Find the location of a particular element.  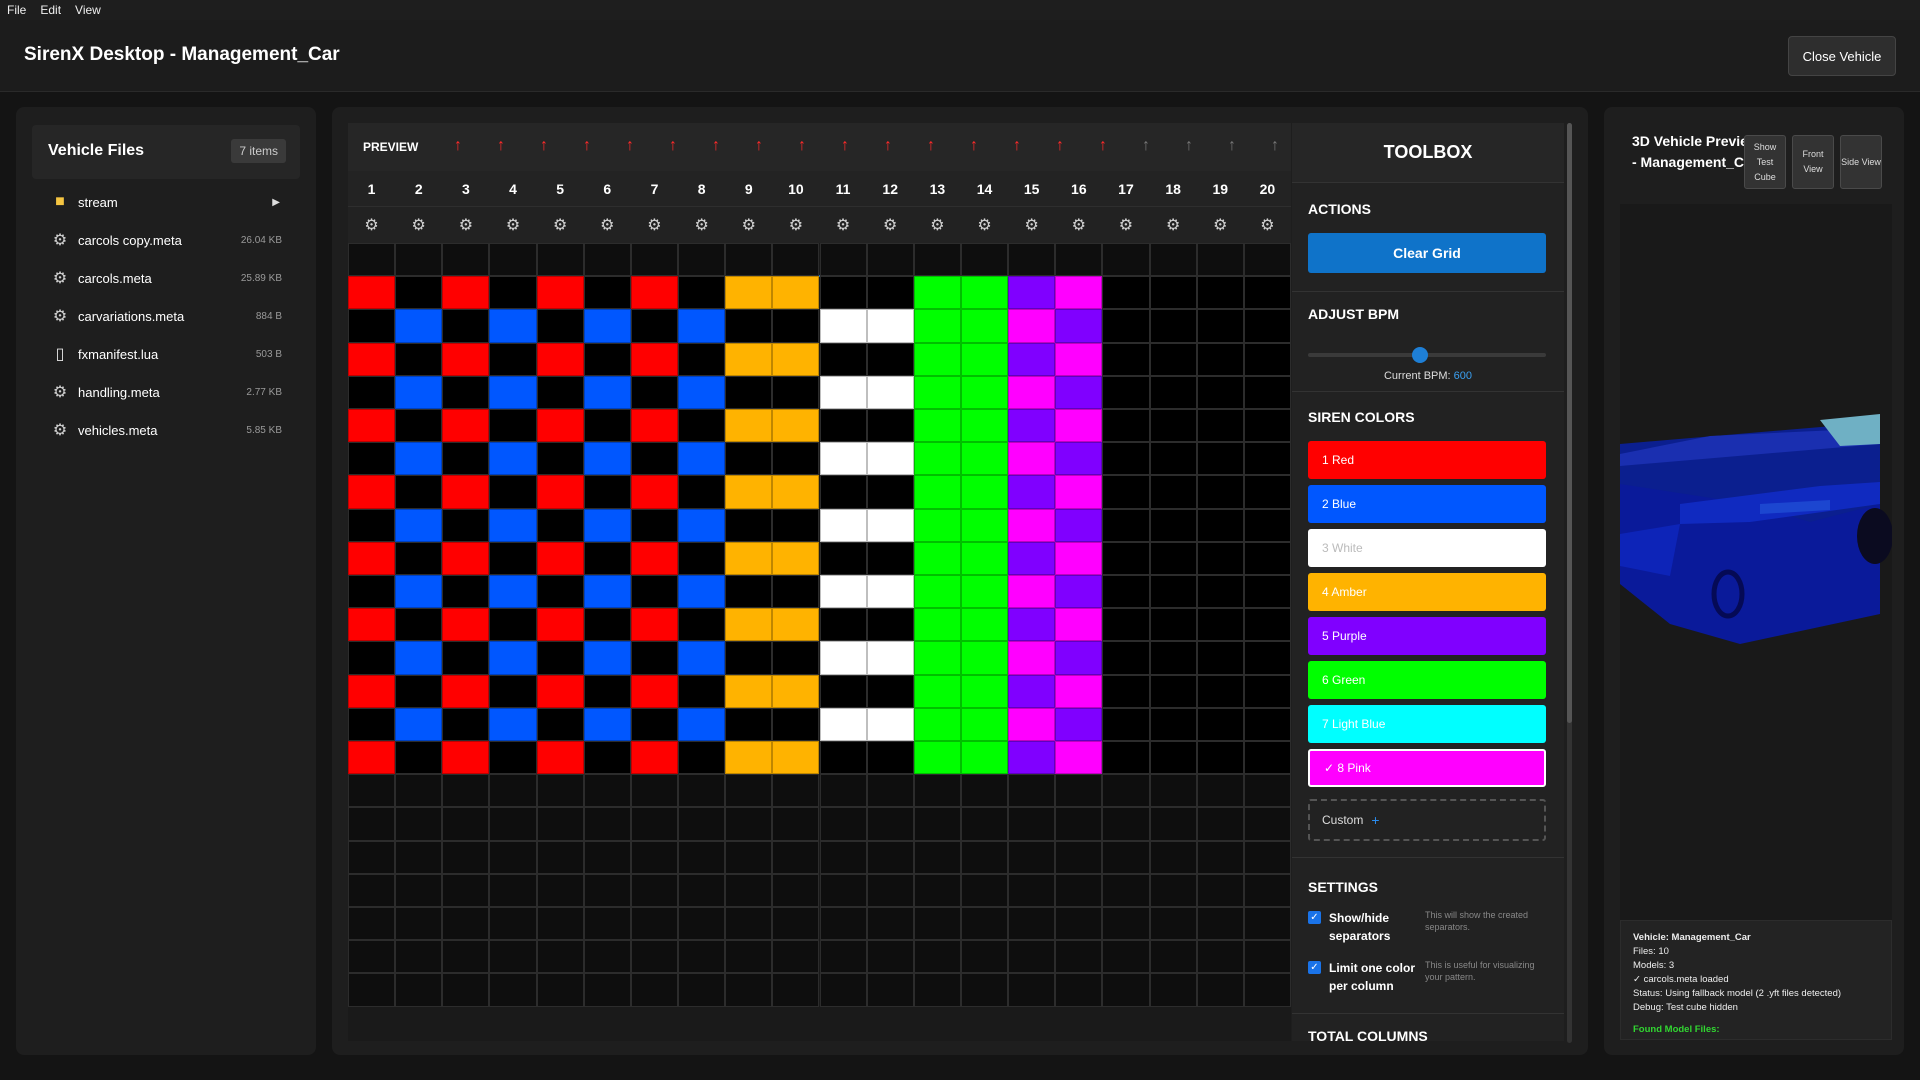

file-item: ⚙ carcols.meta 25.89 KB is located at coordinates (175, 278).